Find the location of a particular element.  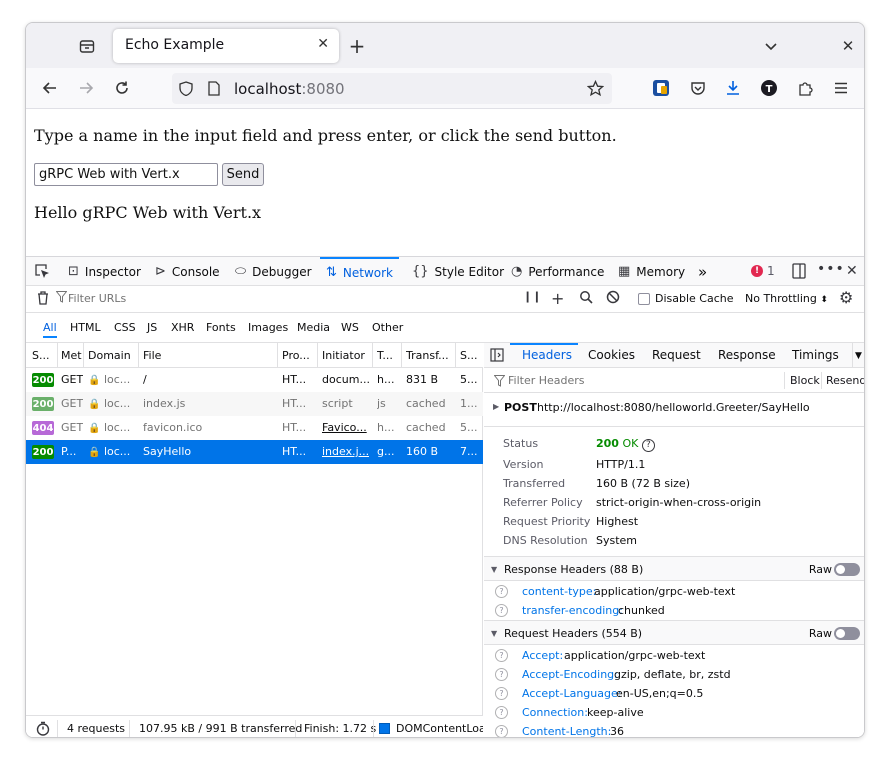

filter-ws: WS is located at coordinates (350, 327).